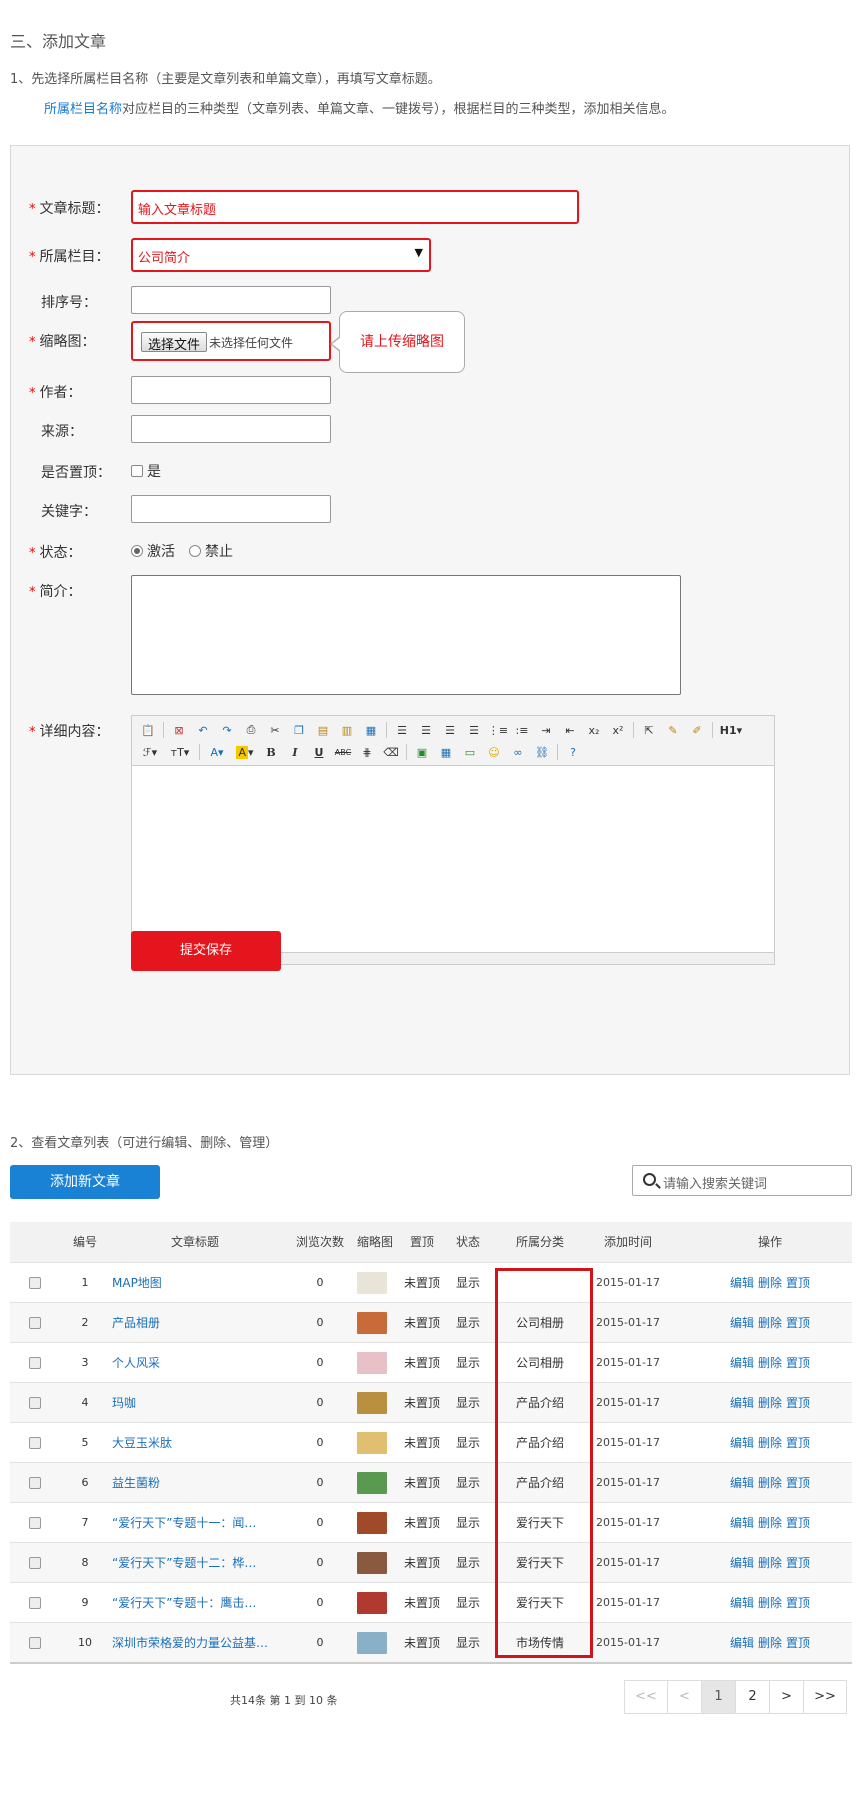  I want to click on align-justify-icon: ☰, so click(474, 730).